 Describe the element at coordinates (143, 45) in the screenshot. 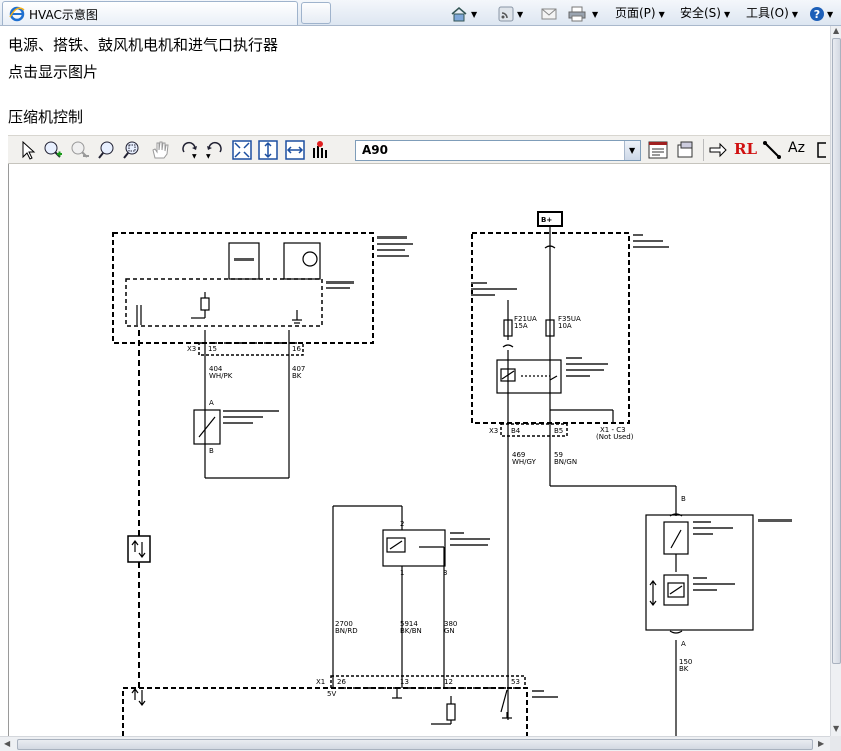

I see `page-heading-power: 电源、搭铁、鼓风机电机和进气口执行器` at that location.